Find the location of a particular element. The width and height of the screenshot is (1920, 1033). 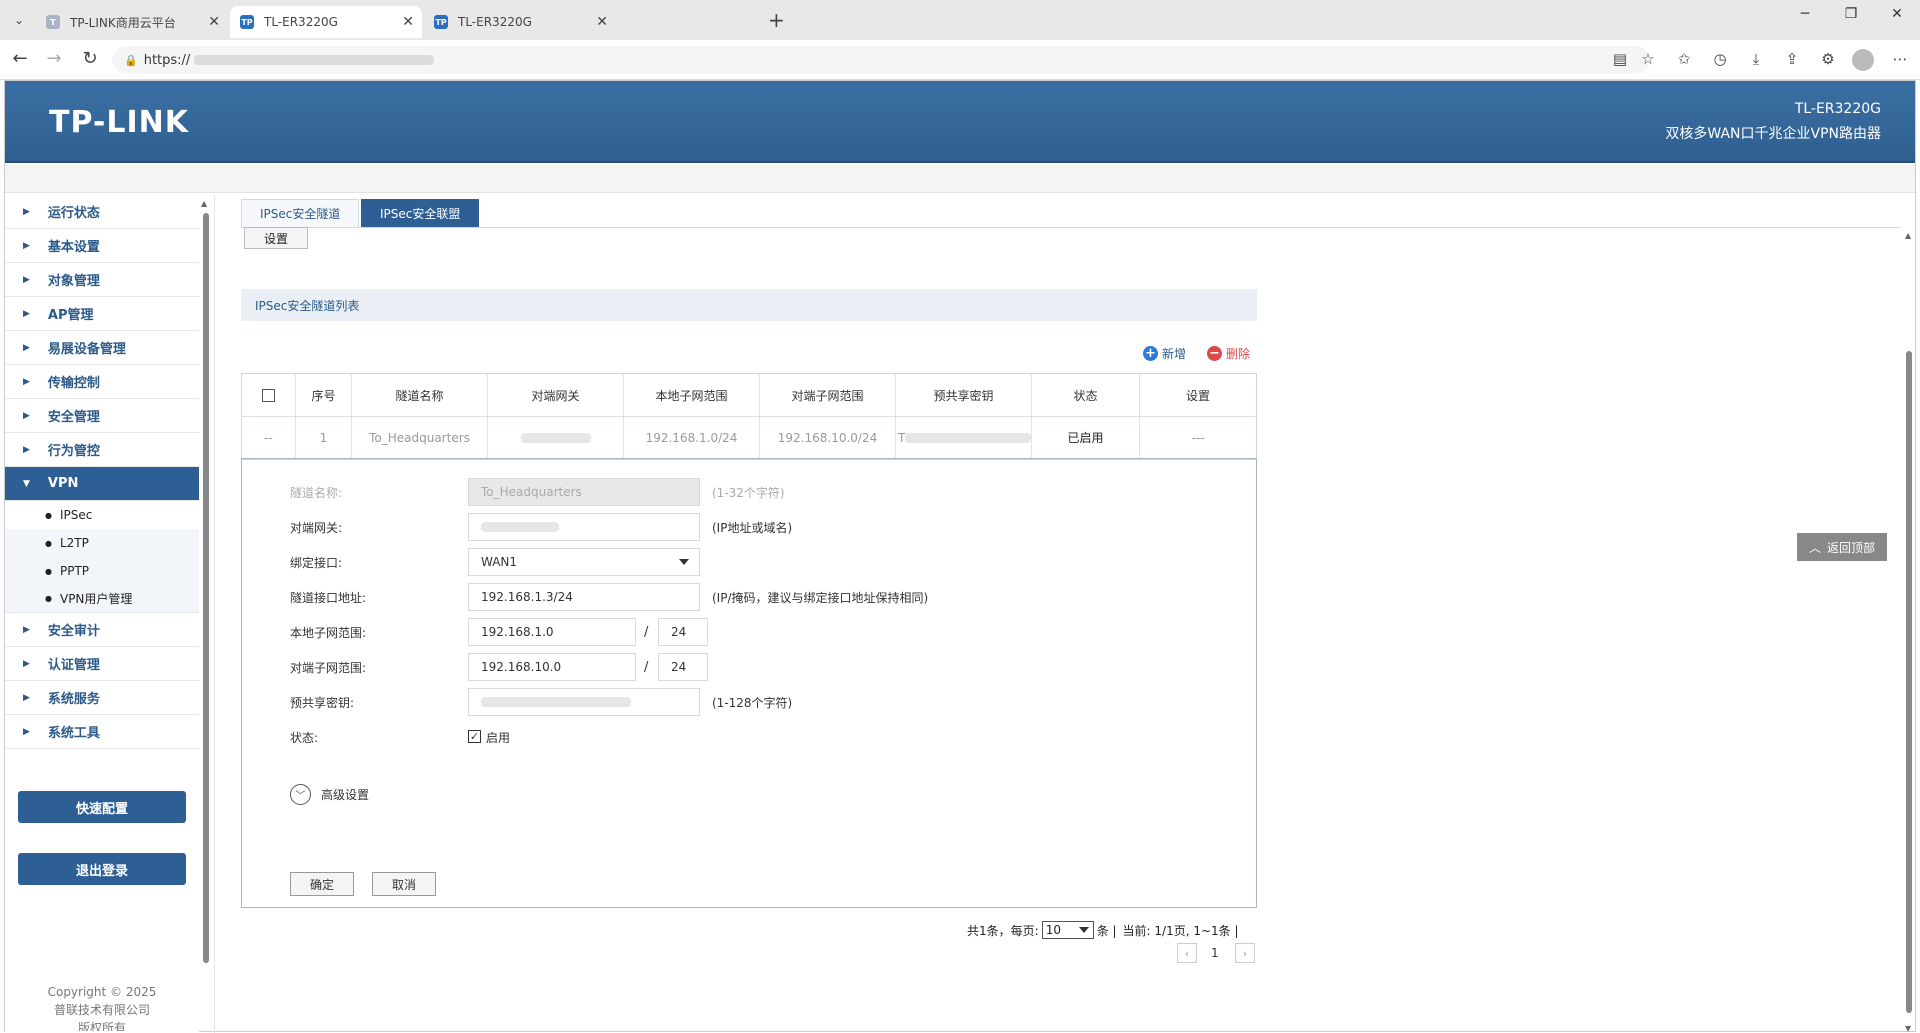

tunnel-address-input: 192.168.1.3/24 is located at coordinates (584, 597).